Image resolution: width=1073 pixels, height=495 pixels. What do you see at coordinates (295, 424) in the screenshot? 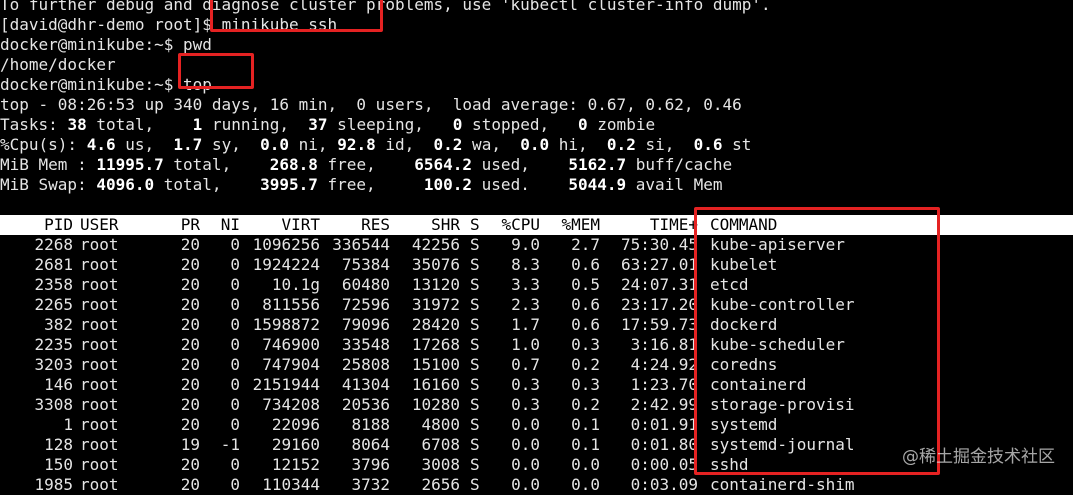
I see `cell-virt: 22096` at bounding box center [295, 424].